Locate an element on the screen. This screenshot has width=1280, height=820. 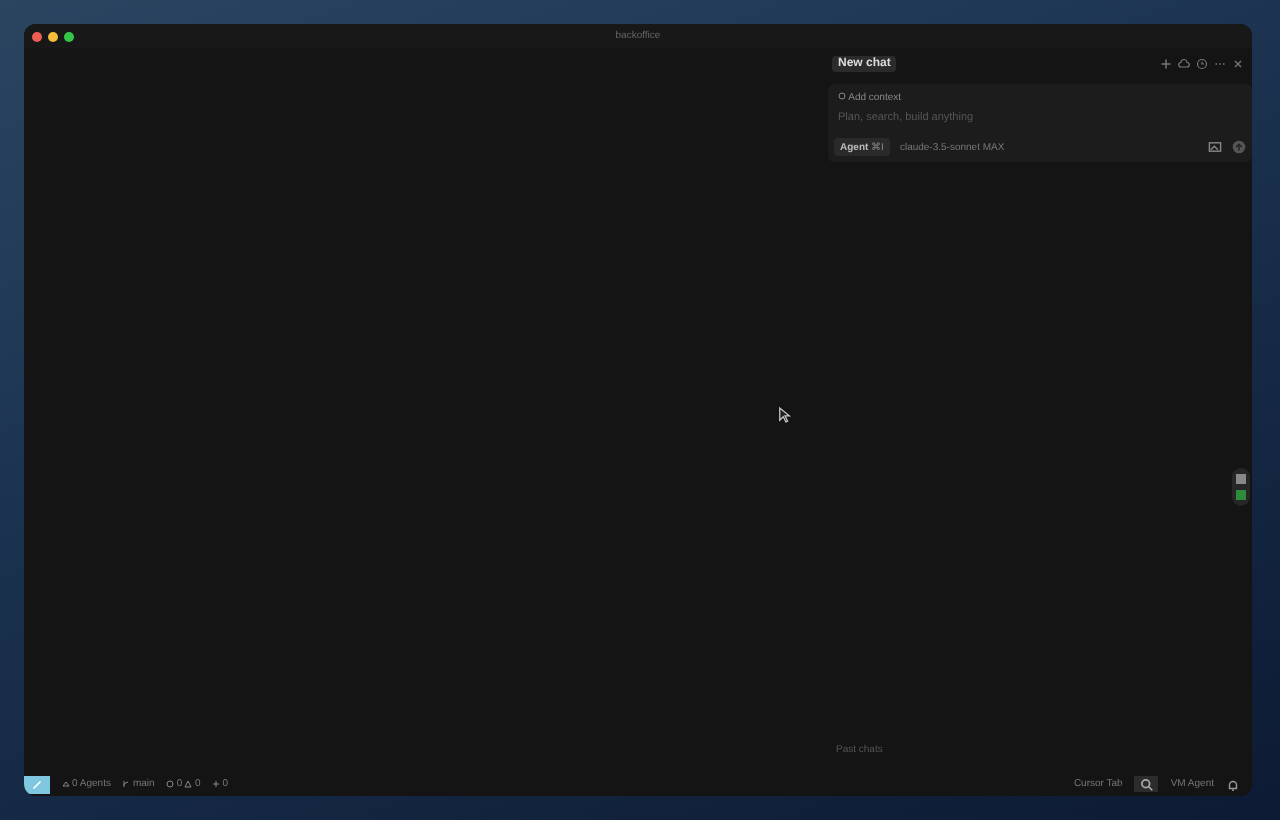
remote-icon is located at coordinates (37, 784).